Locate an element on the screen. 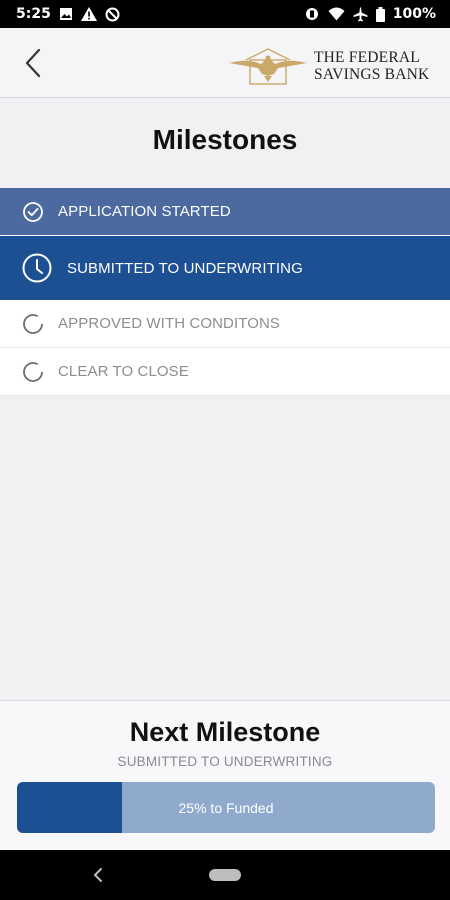 The height and width of the screenshot is (900, 450). eagle-house-icon is located at coordinates (268, 66).